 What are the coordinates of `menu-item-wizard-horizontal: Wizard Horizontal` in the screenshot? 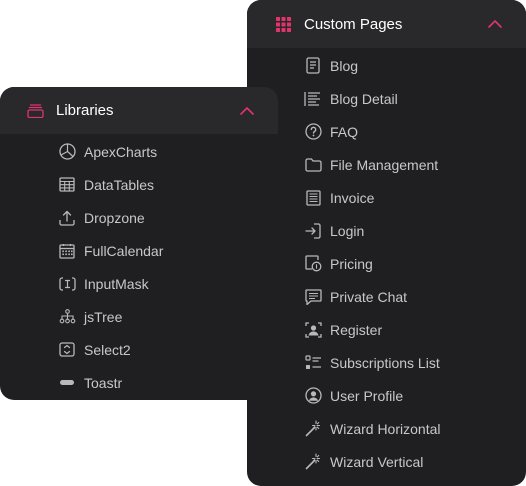 It's located at (386, 428).